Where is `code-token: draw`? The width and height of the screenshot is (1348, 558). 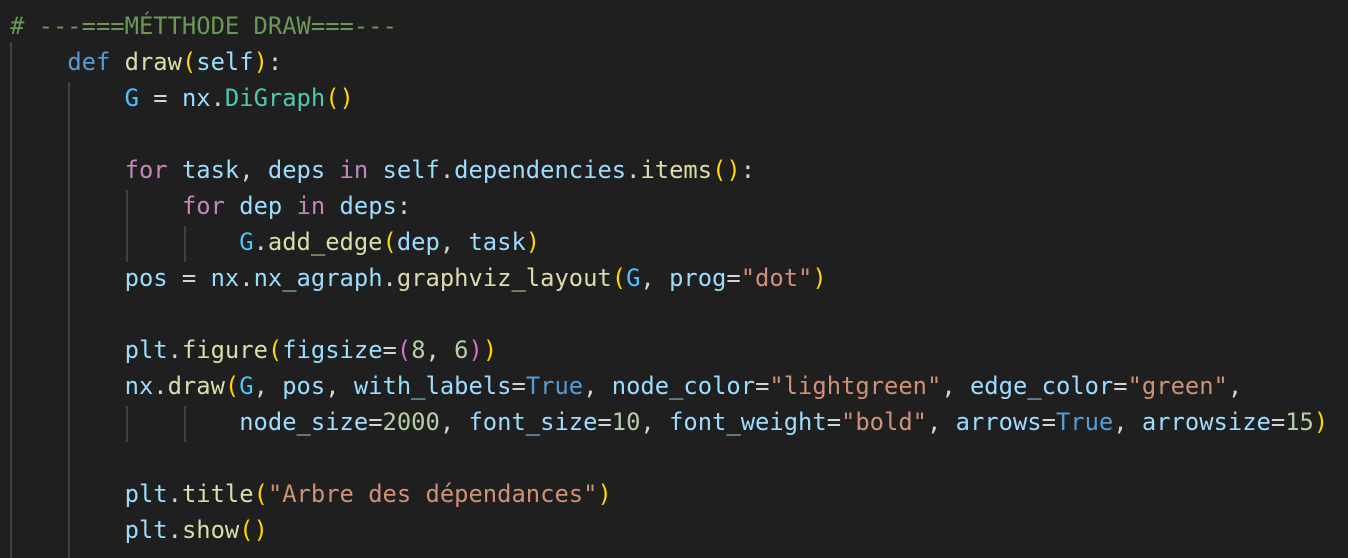 code-token: draw is located at coordinates (196, 386).